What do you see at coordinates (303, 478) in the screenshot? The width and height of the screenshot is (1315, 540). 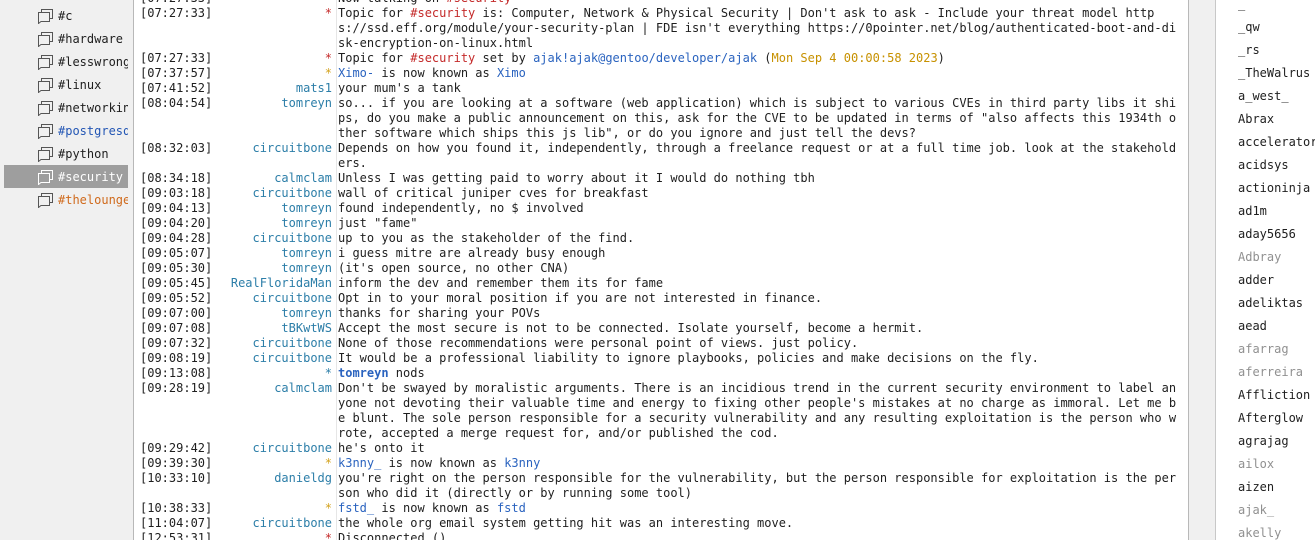 I see `nickname: danieldg` at bounding box center [303, 478].